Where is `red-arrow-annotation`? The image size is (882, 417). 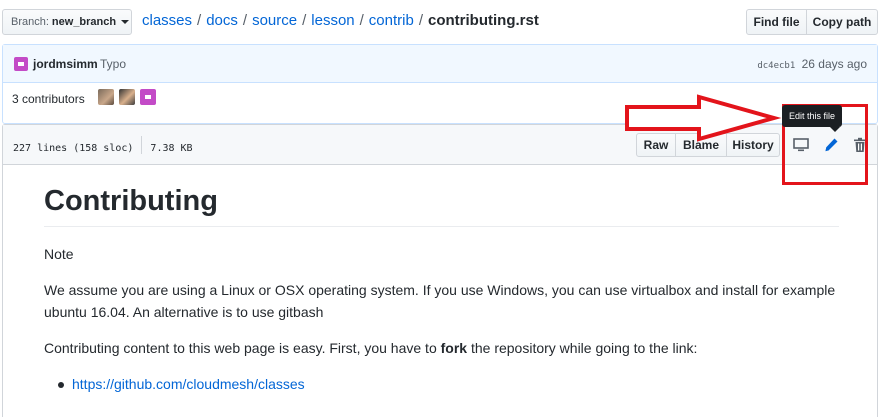 red-arrow-annotation is located at coordinates (703, 118).